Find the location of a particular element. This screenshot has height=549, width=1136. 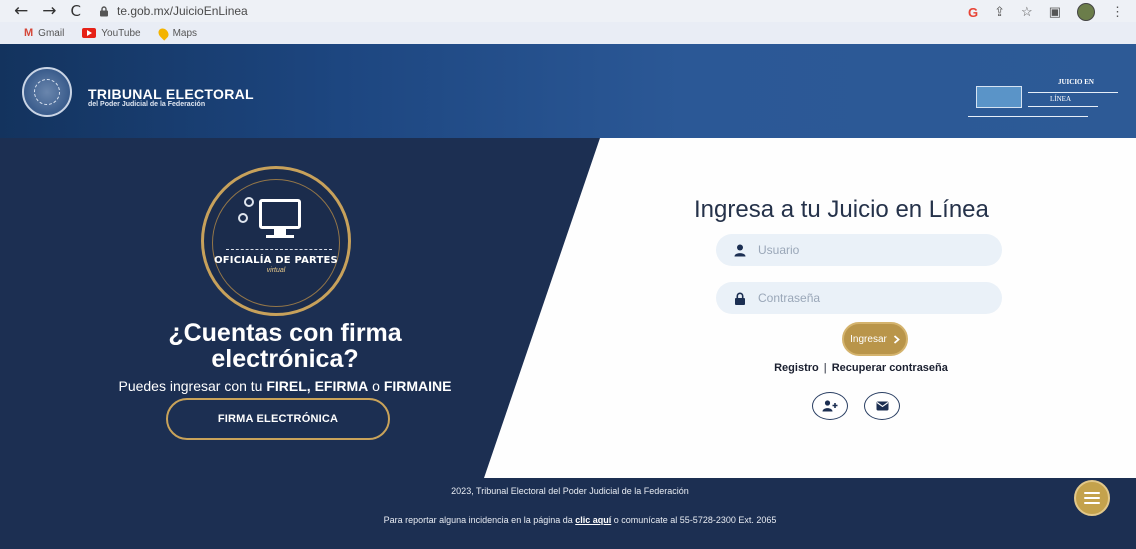

reload-icon: C is located at coordinates (76, 11).